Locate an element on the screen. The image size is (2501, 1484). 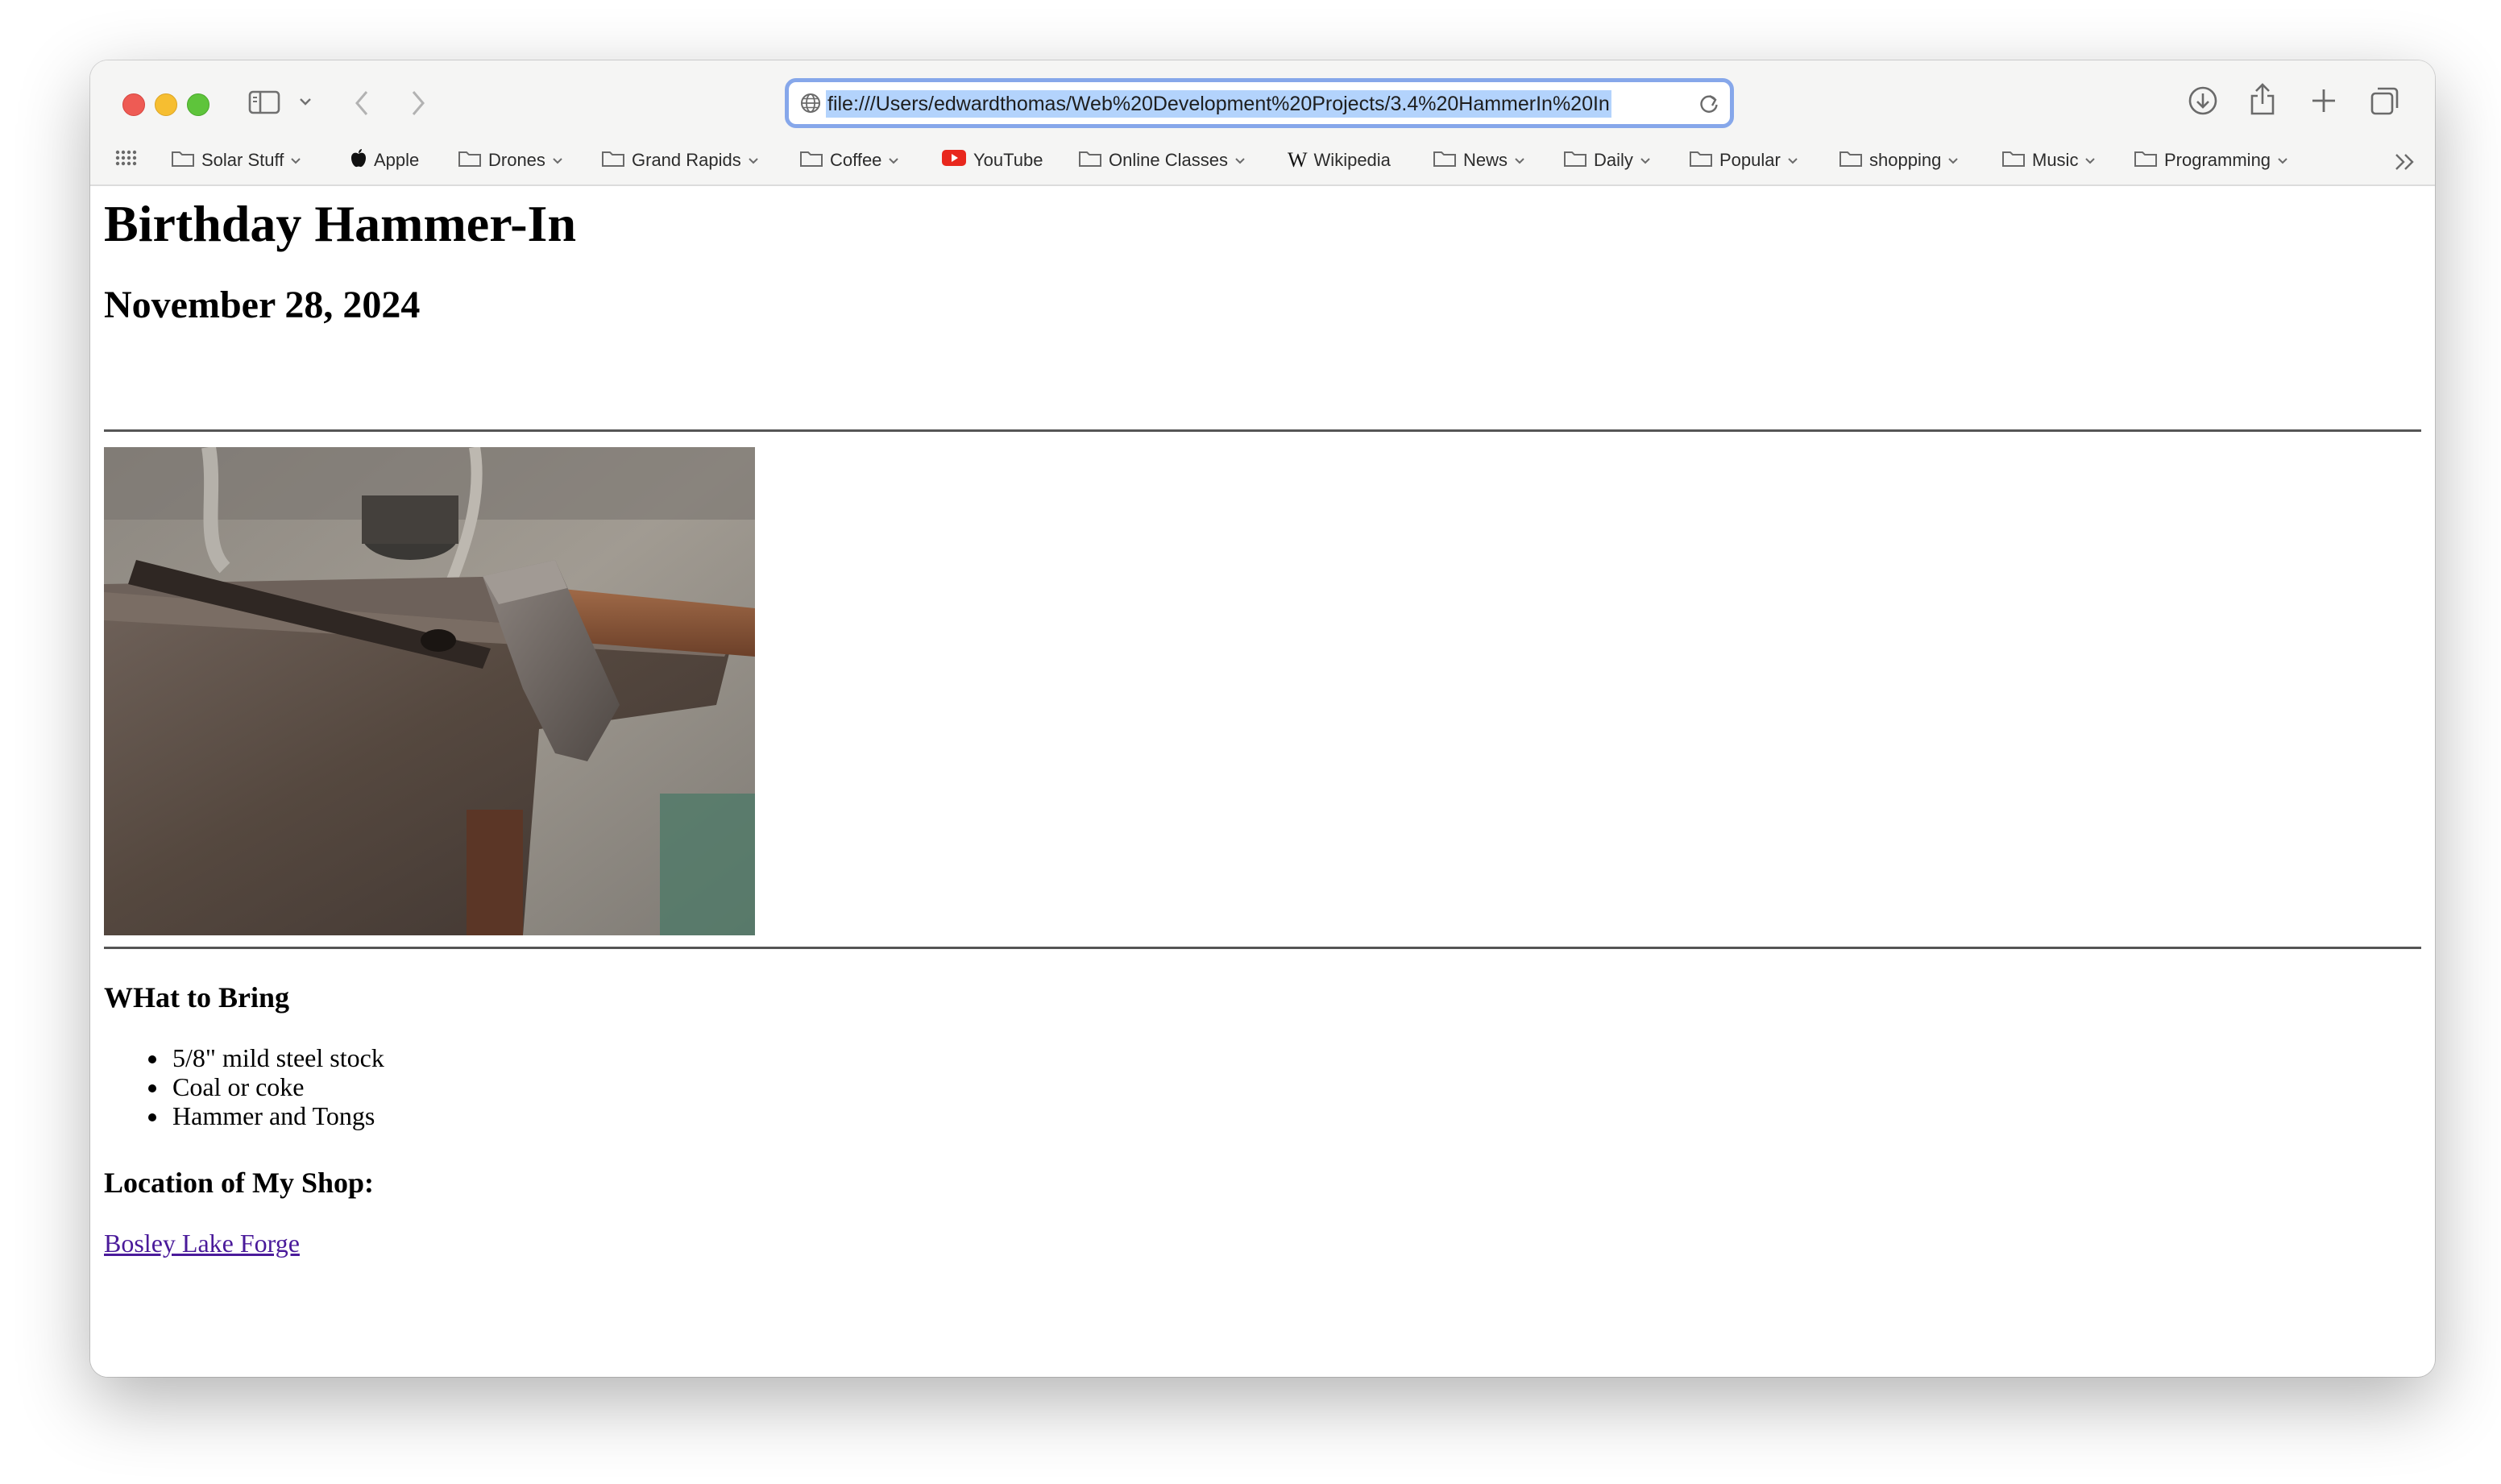
youtube-logo-icon is located at coordinates (954, 160).